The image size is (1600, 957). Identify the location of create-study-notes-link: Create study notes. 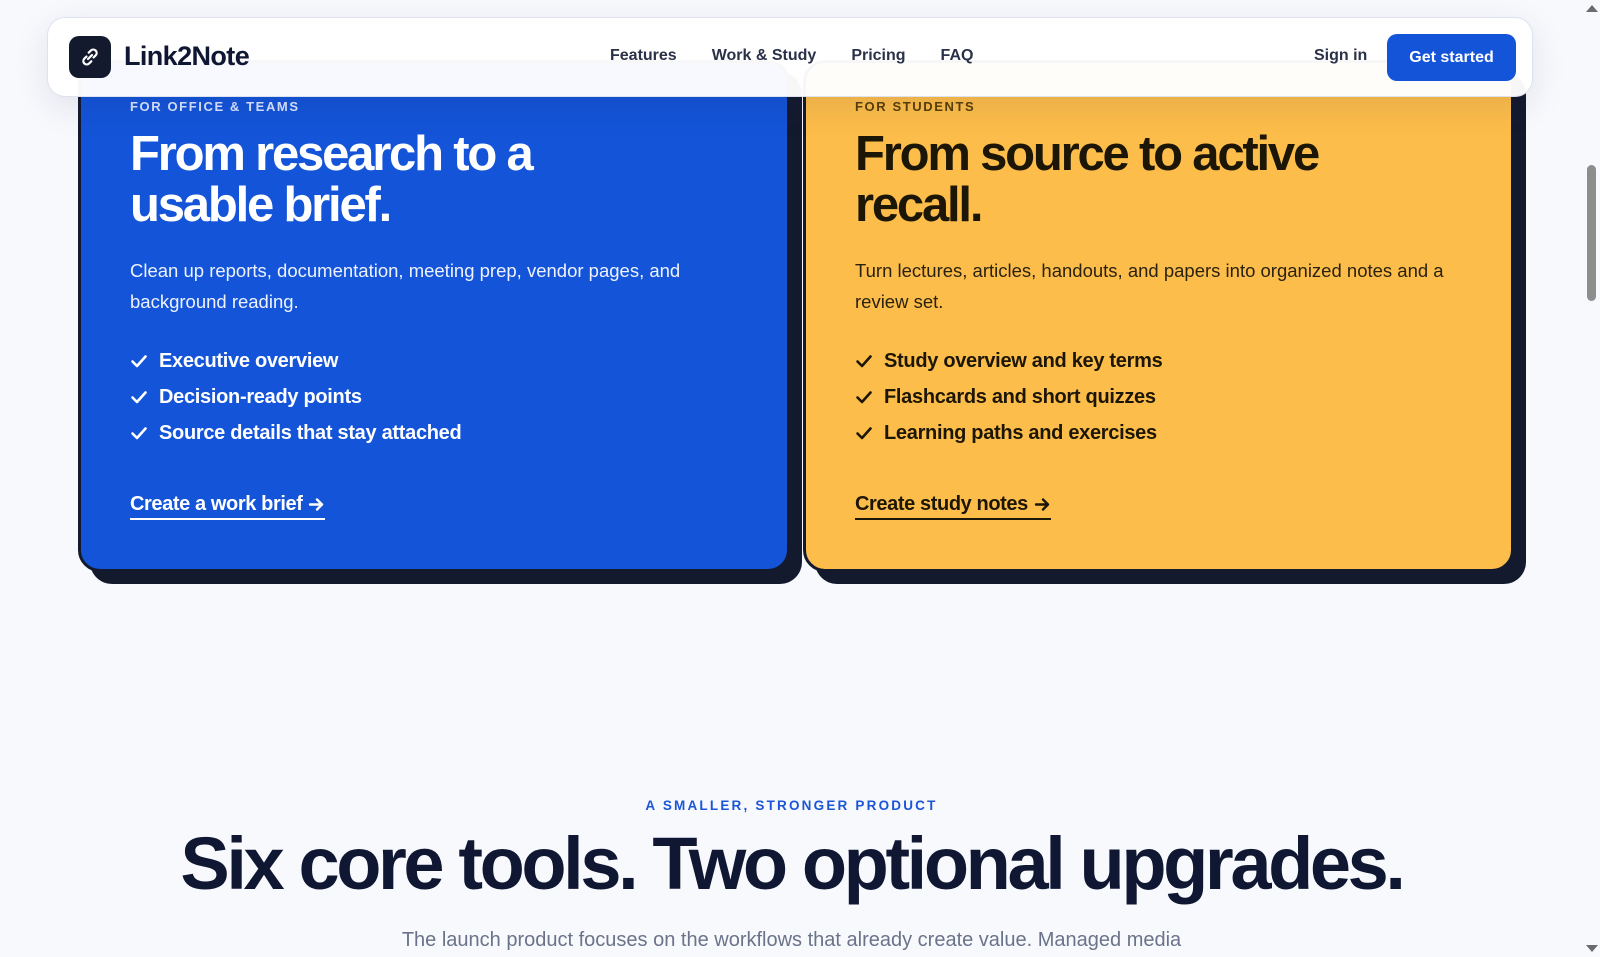
(953, 506).